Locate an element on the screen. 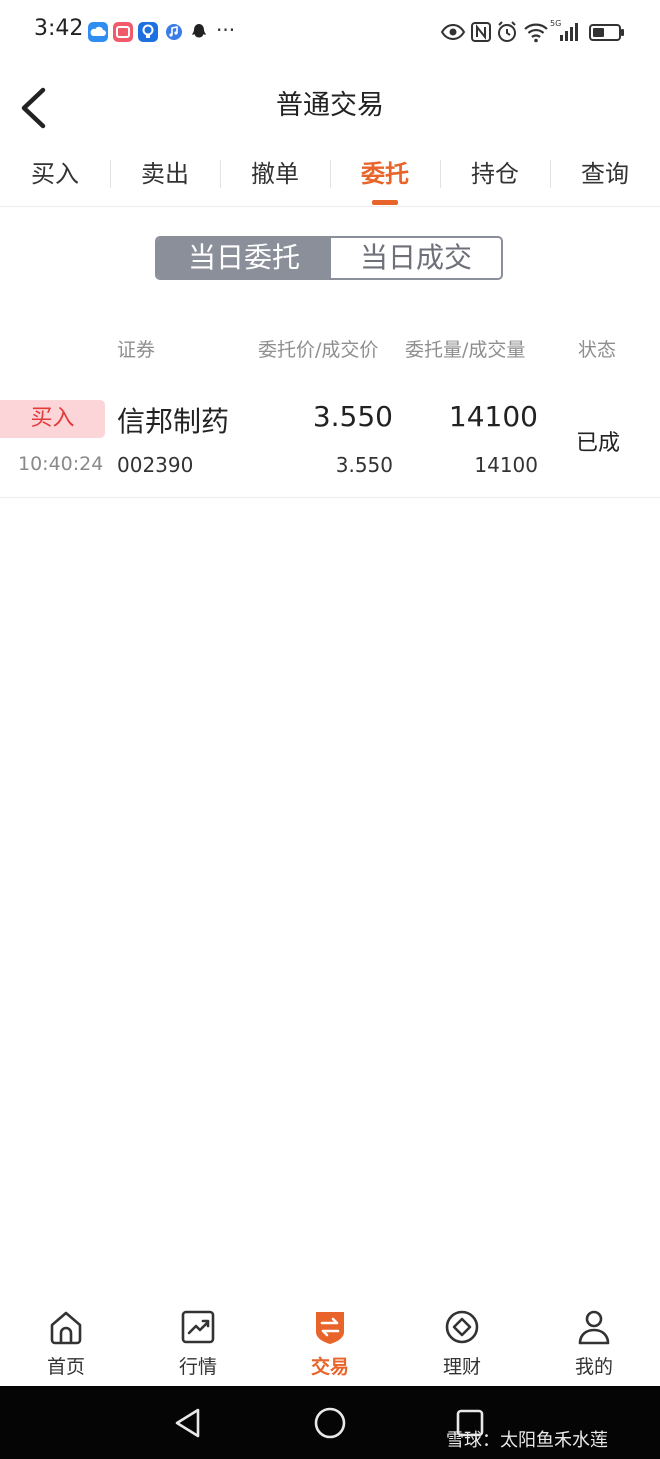  nav-finance-label: 理财 is located at coordinates (461, 1367).